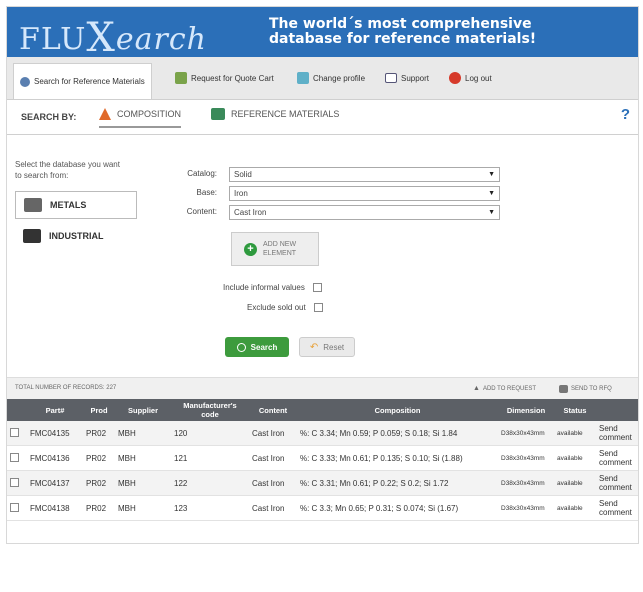 This screenshot has width=643, height=592. What do you see at coordinates (314, 347) in the screenshot?
I see `undo-icon: ↶` at bounding box center [314, 347].